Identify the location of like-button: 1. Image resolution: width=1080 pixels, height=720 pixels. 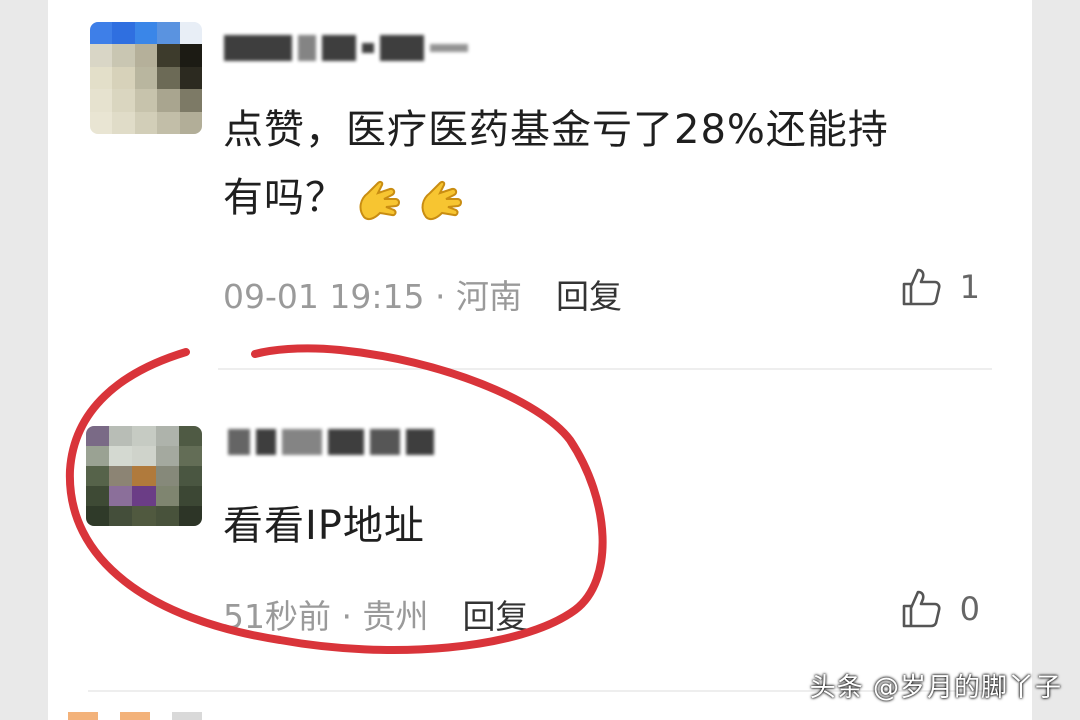
(940, 287).